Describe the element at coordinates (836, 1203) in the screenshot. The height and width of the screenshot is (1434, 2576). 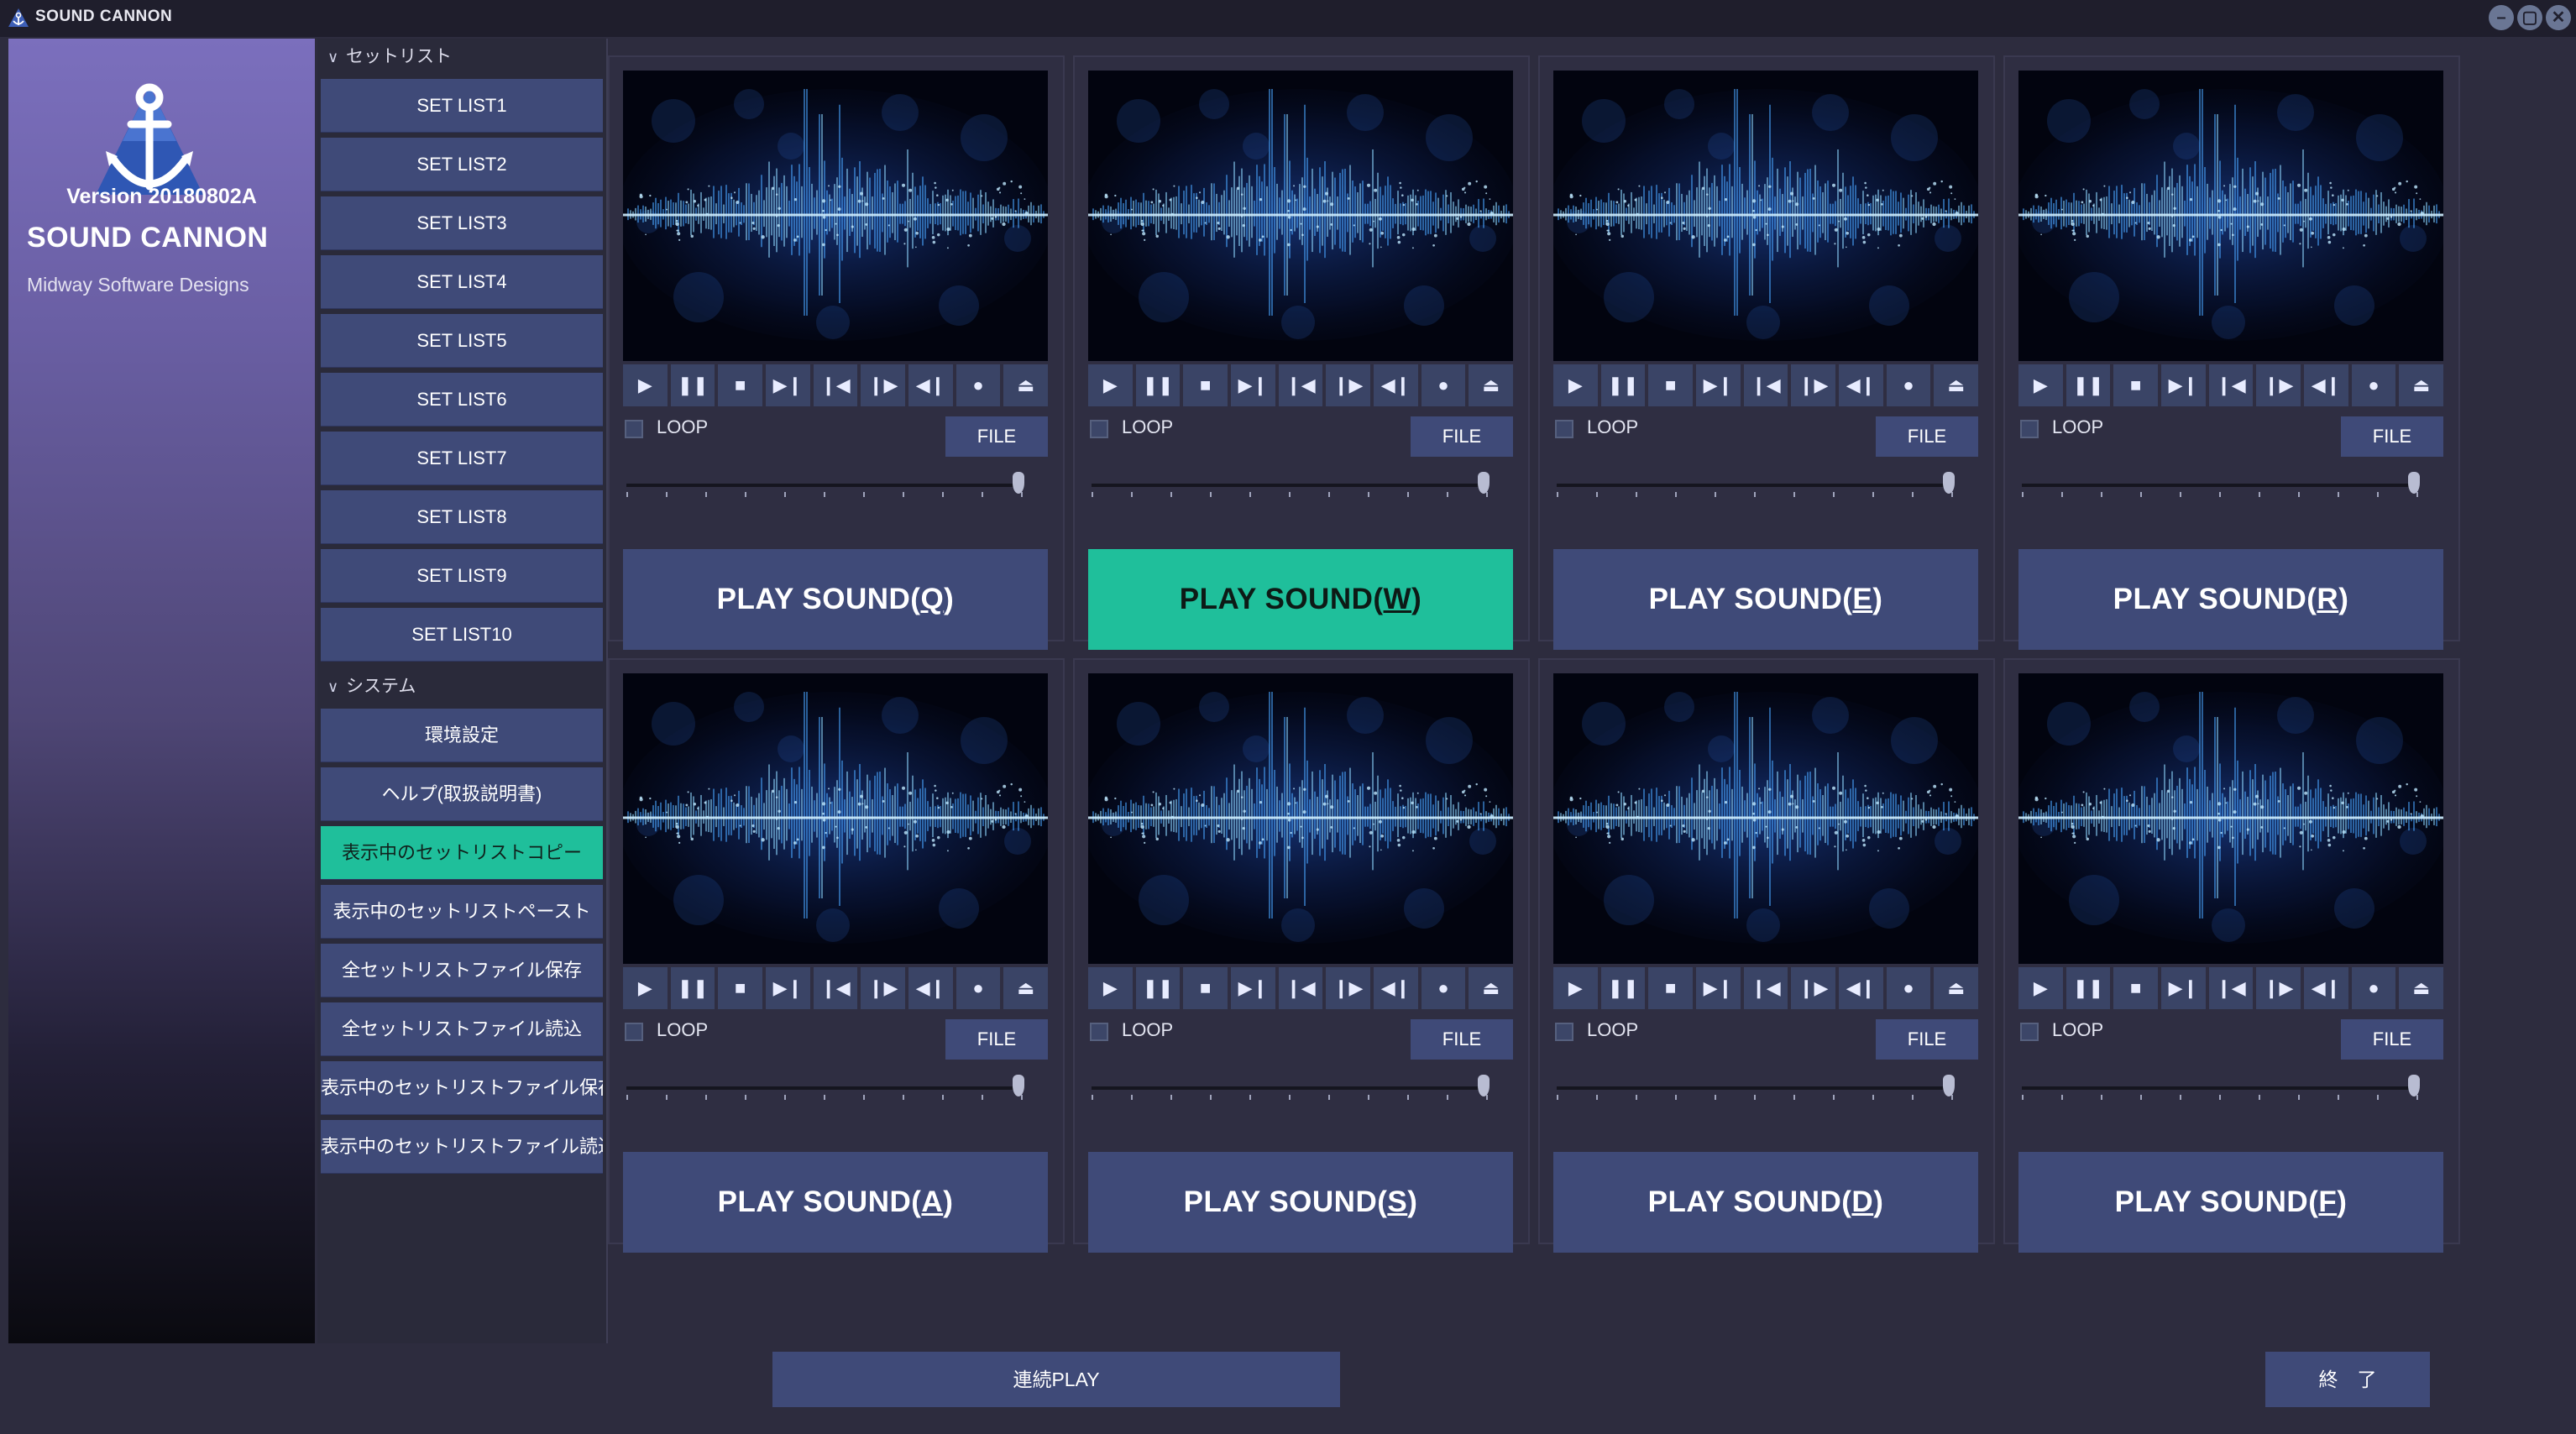
I see `play-sound-button-a: PLAY SOUND(A)` at that location.